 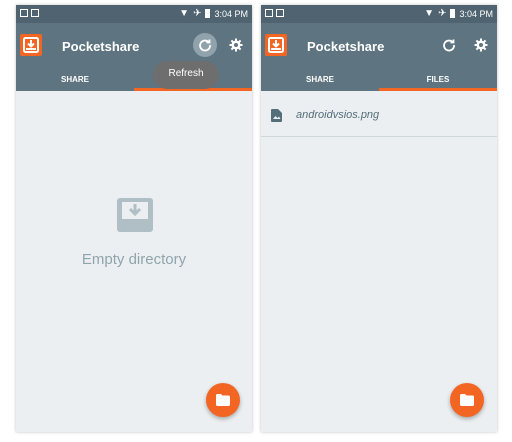 What do you see at coordinates (186, 75) in the screenshot?
I see `refresh-tooltip: Refresh` at bounding box center [186, 75].